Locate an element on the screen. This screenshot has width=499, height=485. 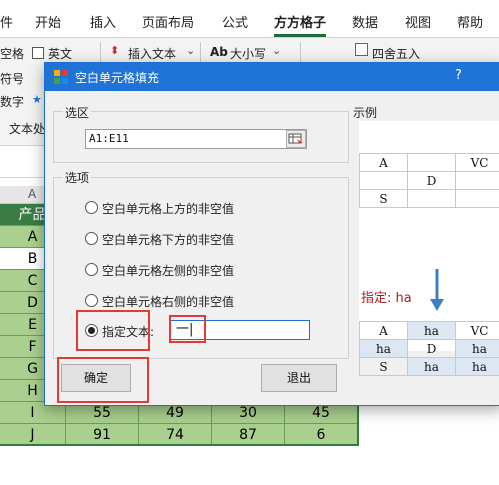
round-button: 四舍五入 is located at coordinates (396, 53).